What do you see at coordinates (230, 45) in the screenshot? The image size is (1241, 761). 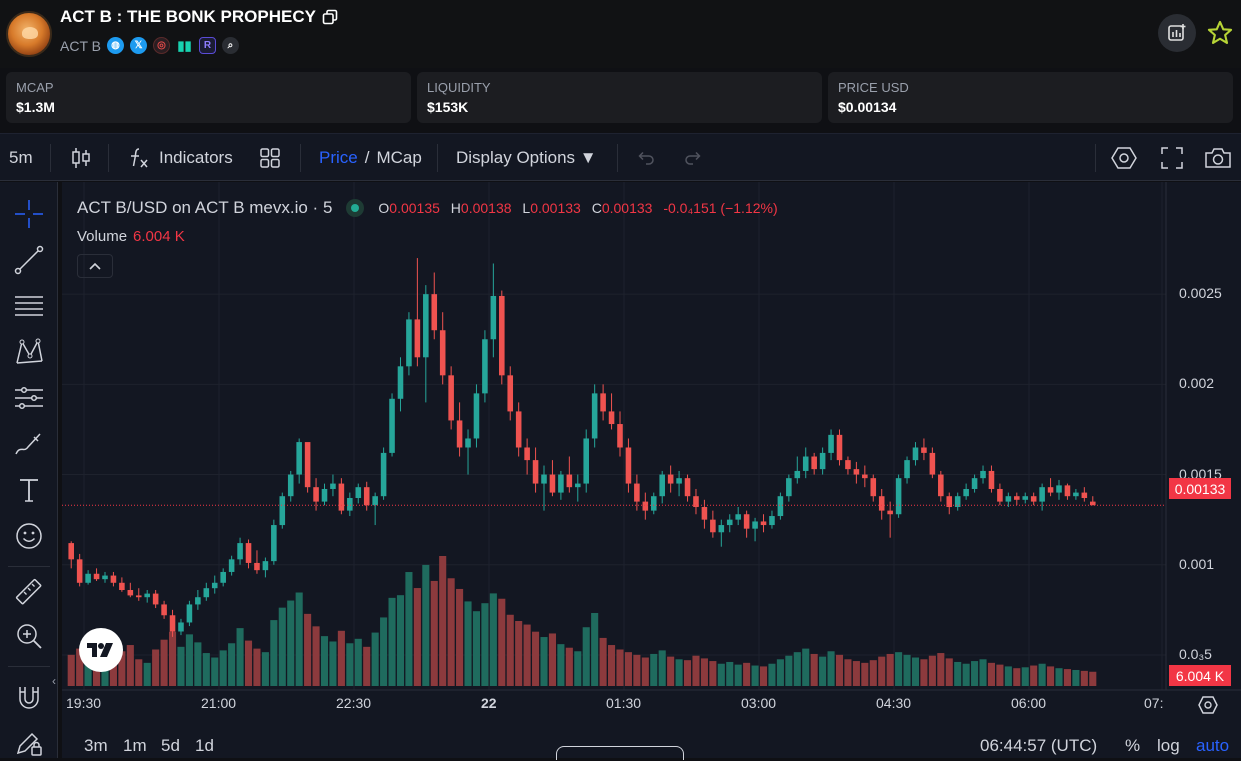 I see `search-token-icon: ⌕` at bounding box center [230, 45].